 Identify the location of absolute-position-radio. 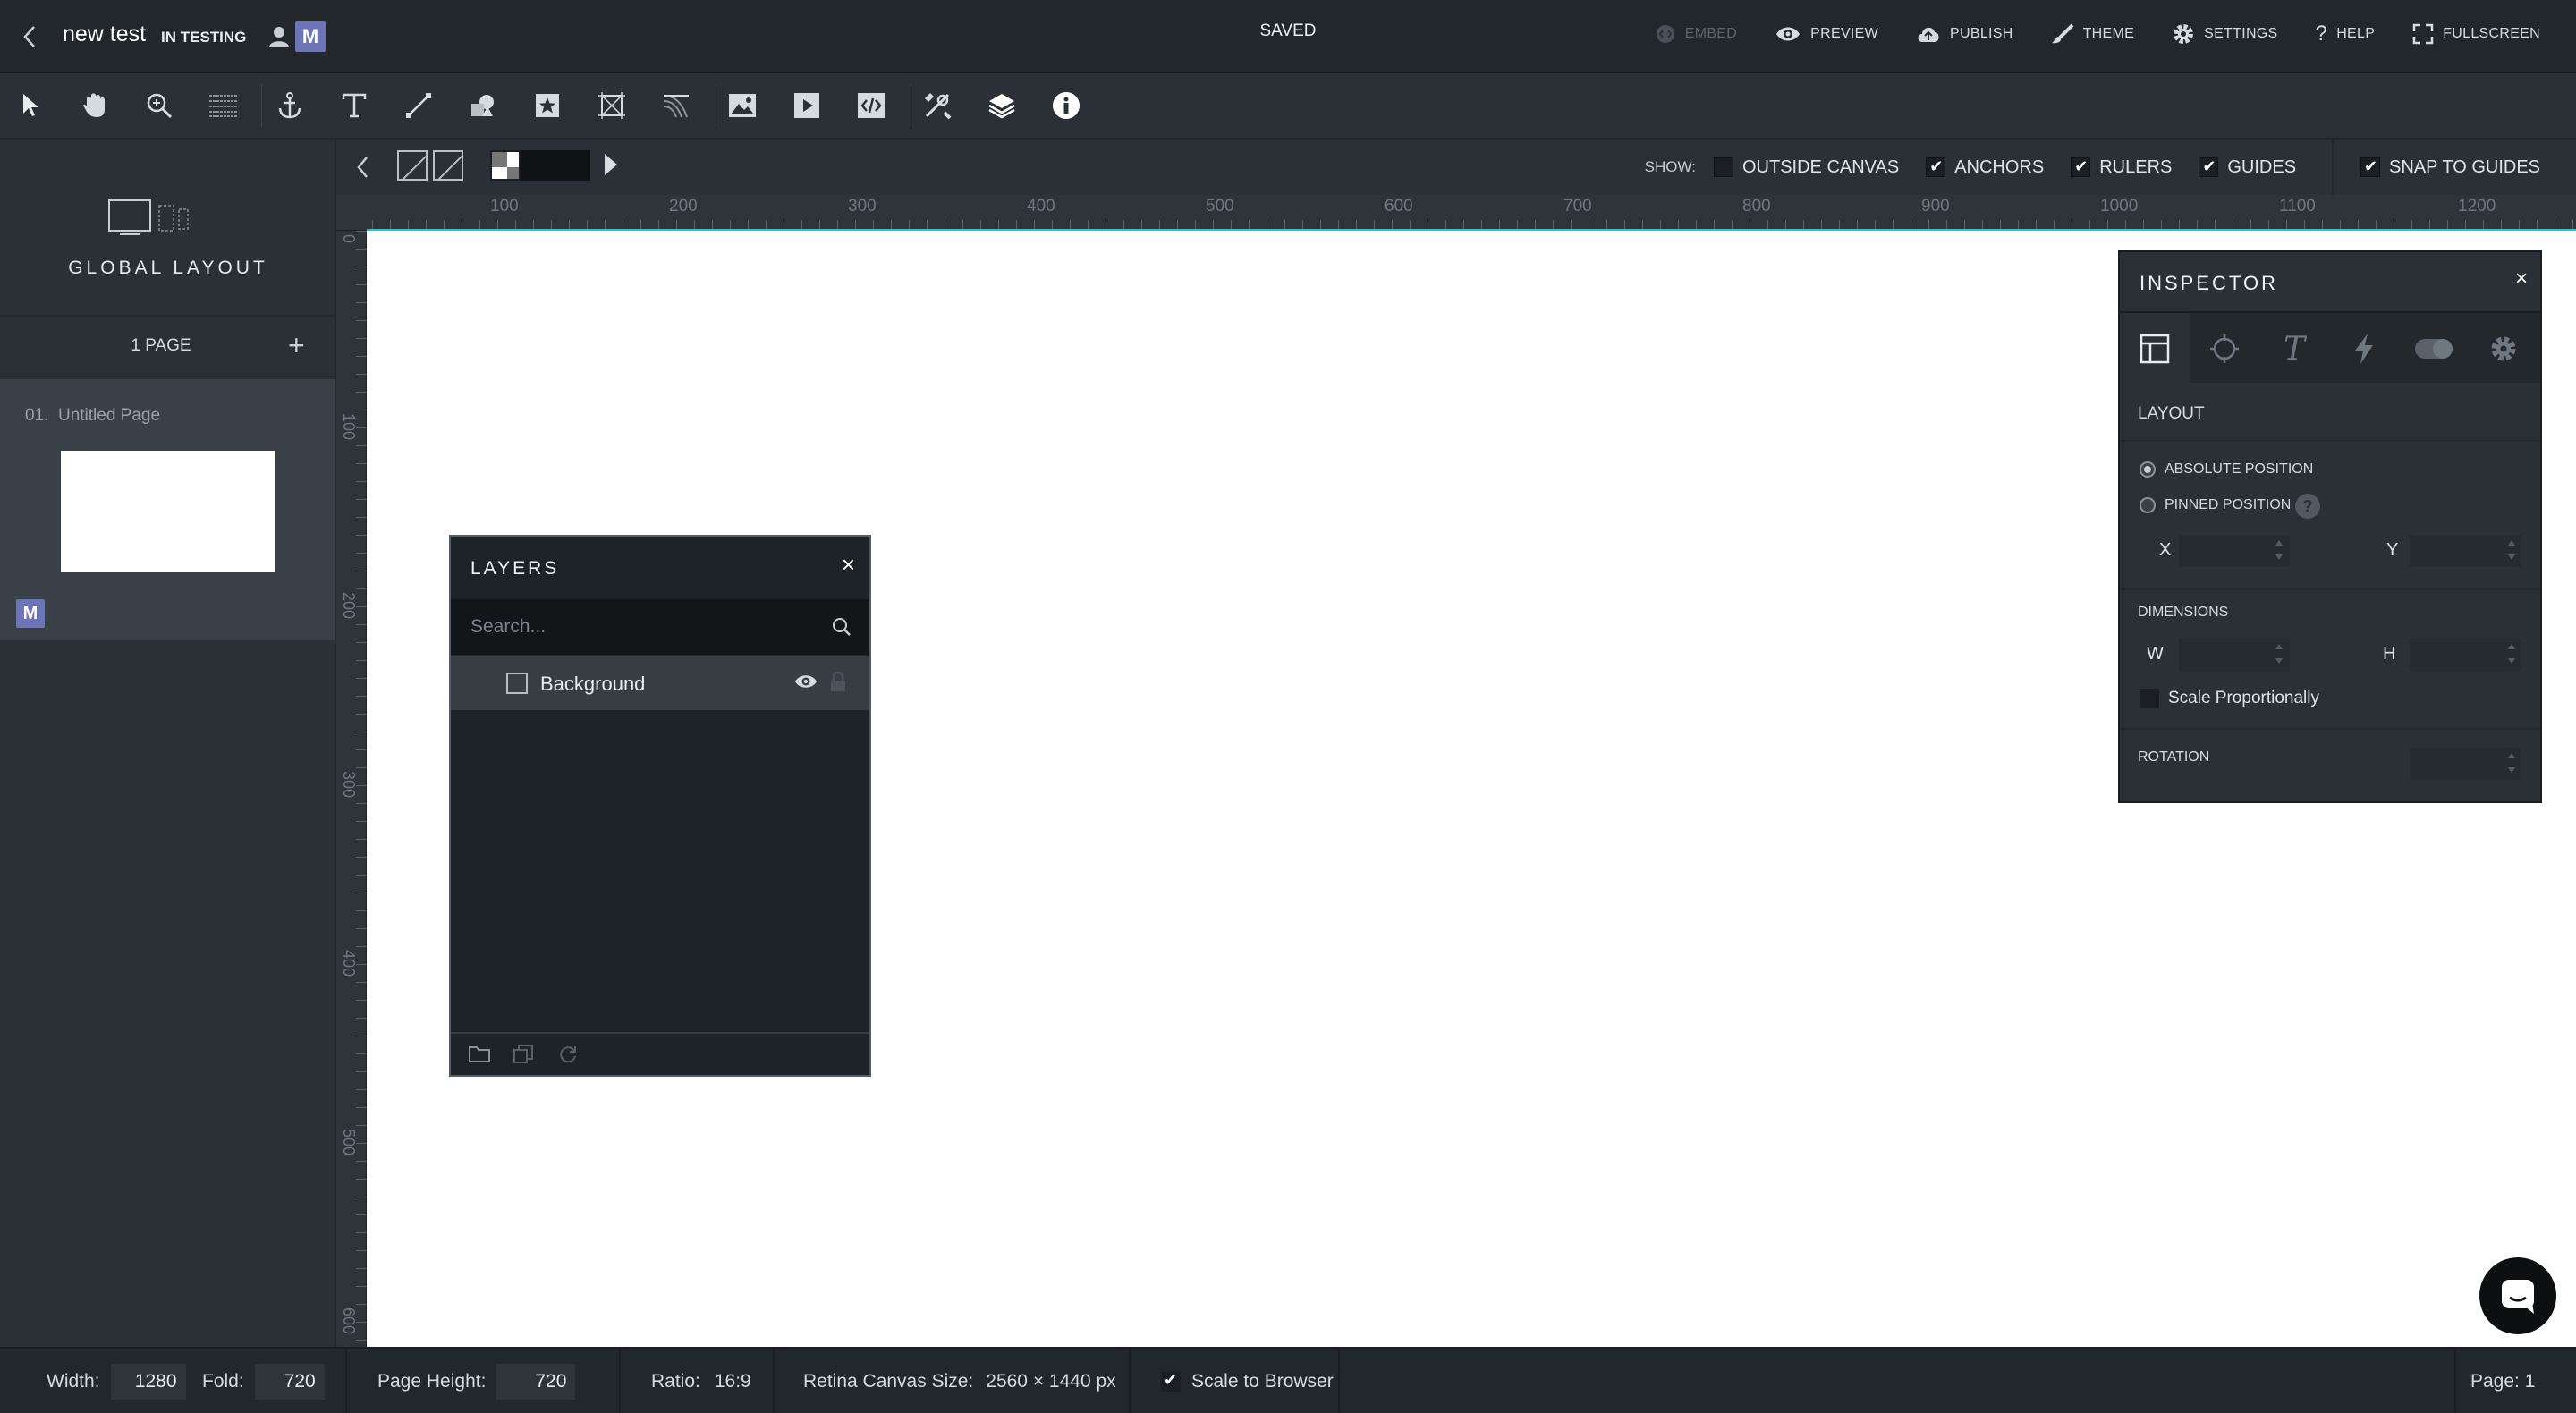
(2148, 469).